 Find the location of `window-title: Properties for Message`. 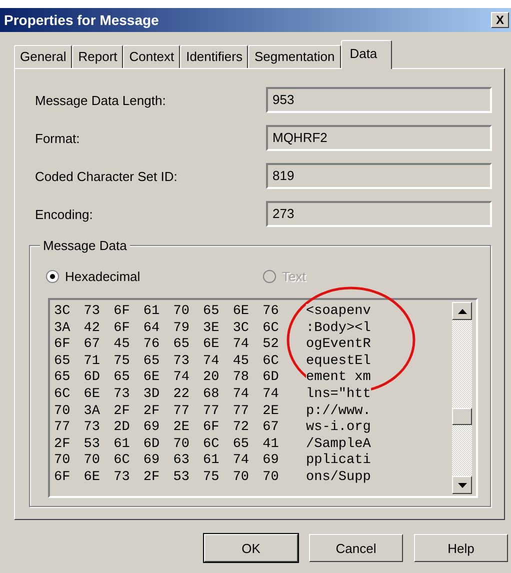

window-title: Properties for Message is located at coordinates (81, 20).